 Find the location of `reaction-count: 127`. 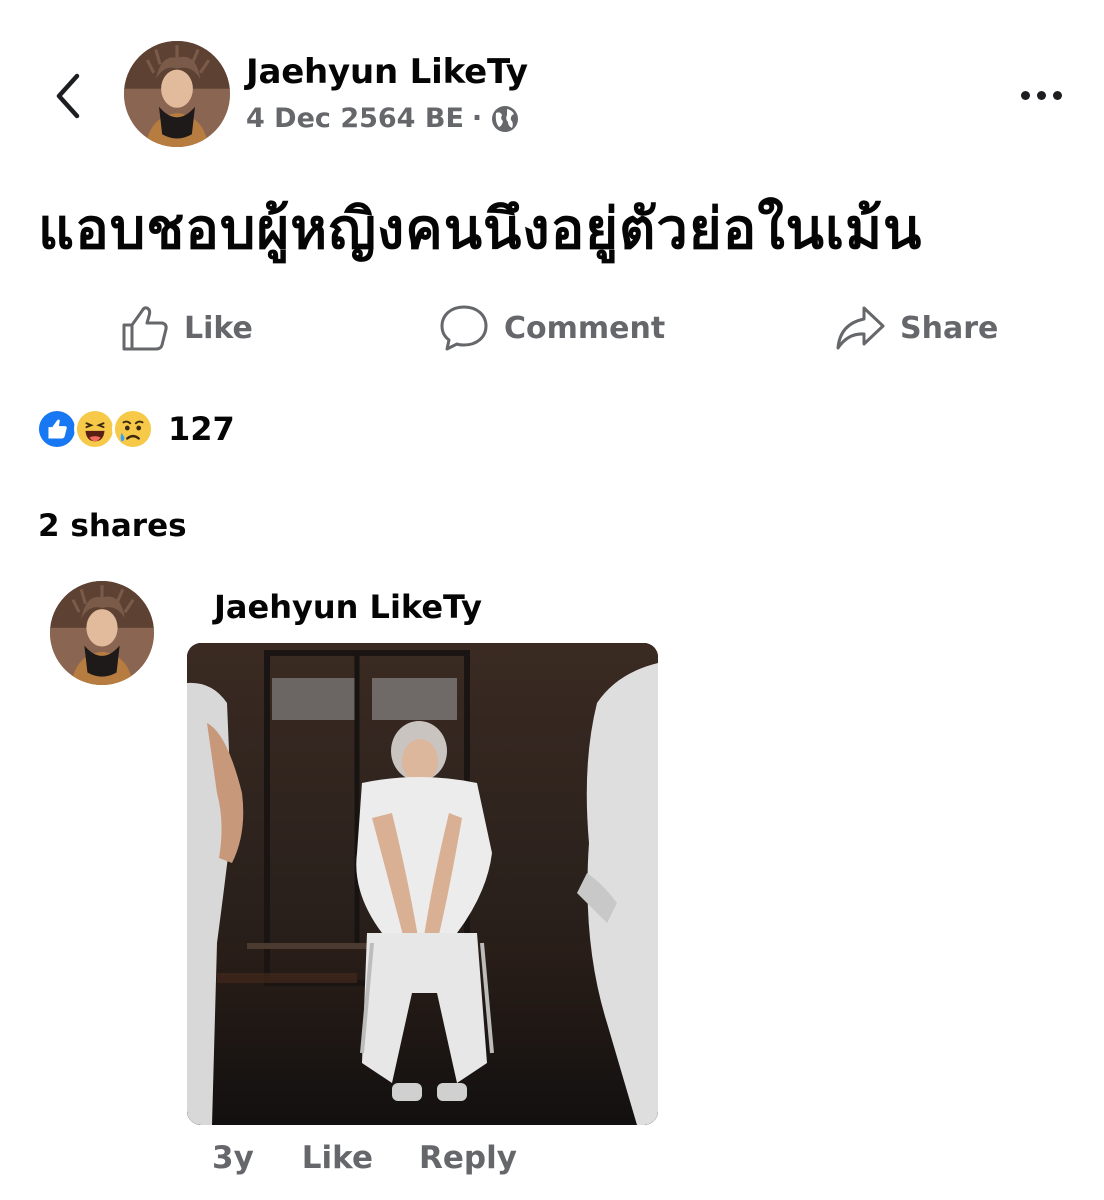

reaction-count: 127 is located at coordinates (201, 429).